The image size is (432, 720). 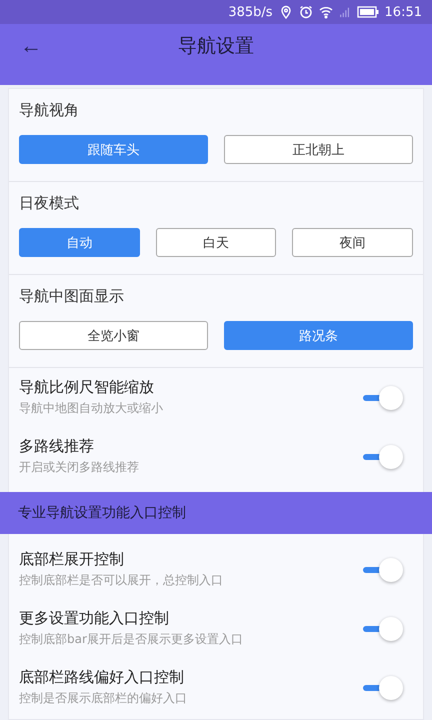 What do you see at coordinates (250, 12) in the screenshot?
I see `network-speed: 385b/s` at bounding box center [250, 12].